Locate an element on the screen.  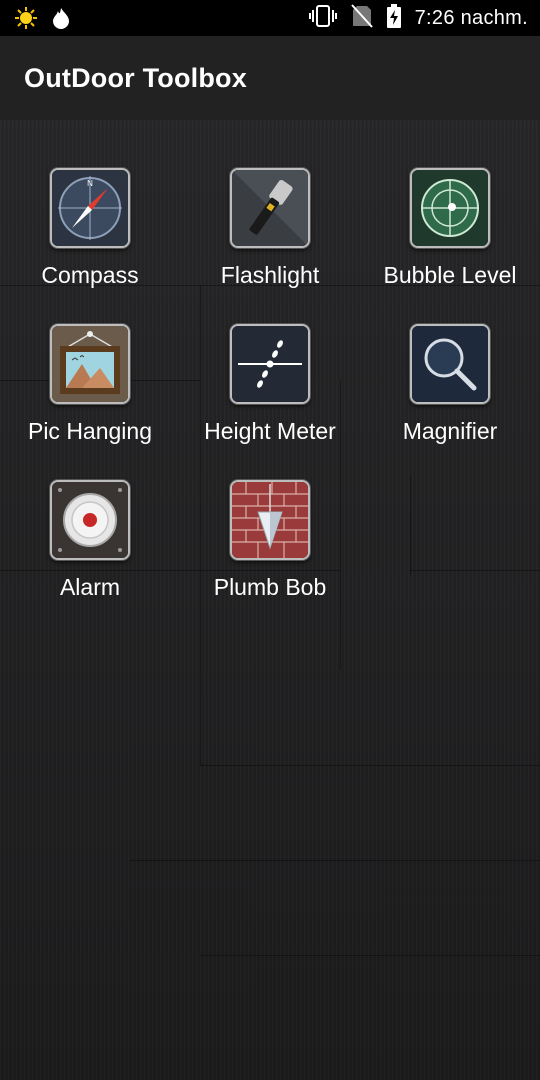
tool-plumb-bob: Plumb Bob is located at coordinates (270, 540).